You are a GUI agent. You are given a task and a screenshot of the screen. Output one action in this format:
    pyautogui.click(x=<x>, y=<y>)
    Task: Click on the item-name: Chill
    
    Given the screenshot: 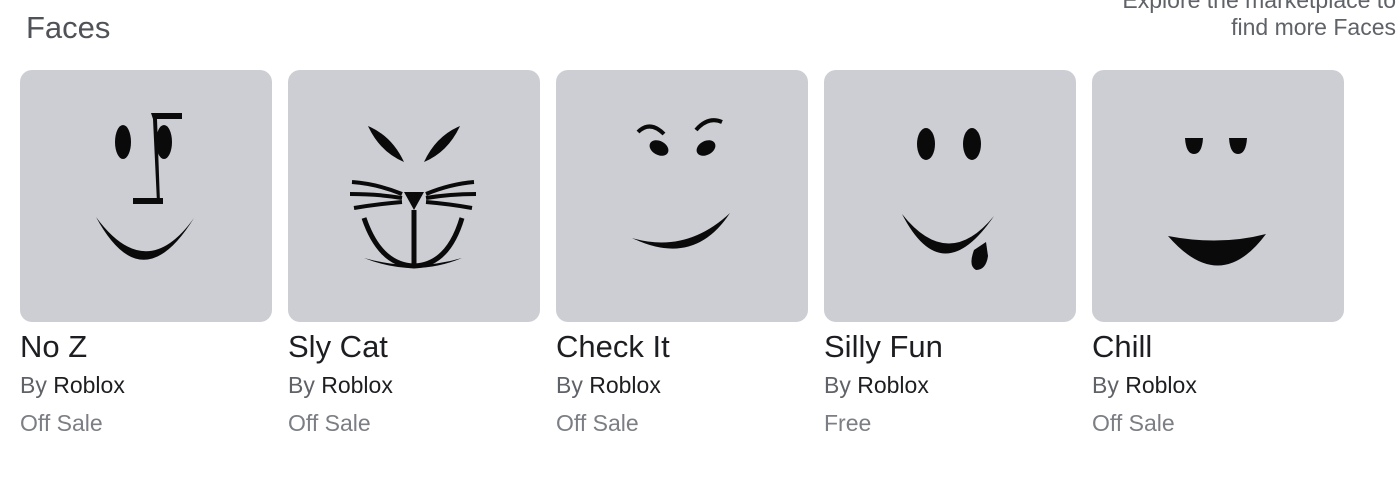 What is the action you would take?
    pyautogui.click(x=1218, y=347)
    